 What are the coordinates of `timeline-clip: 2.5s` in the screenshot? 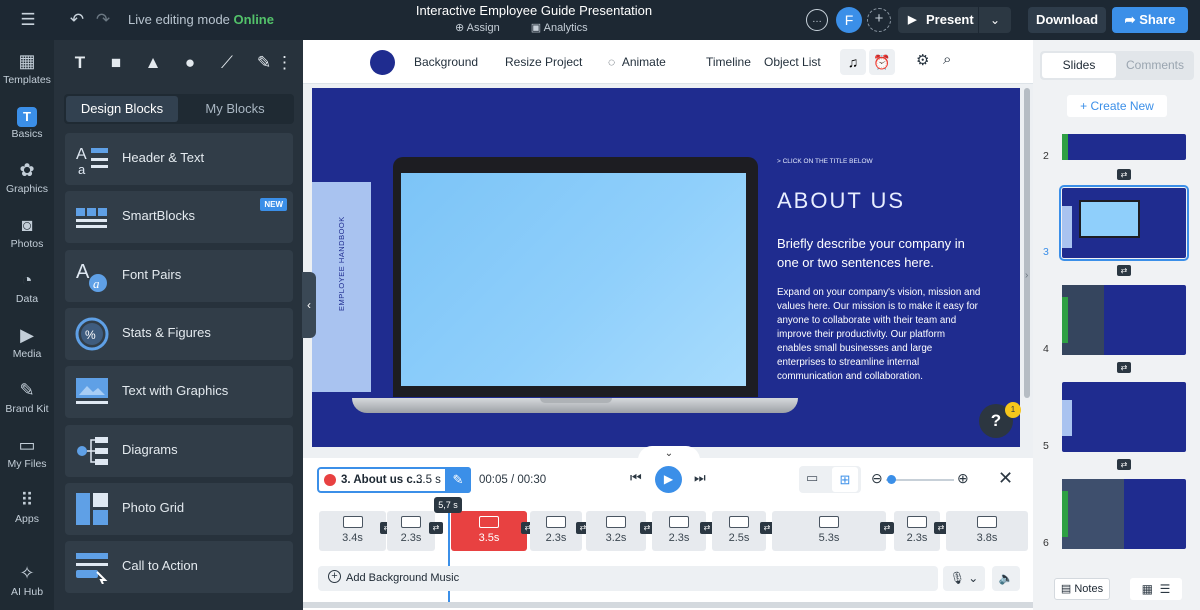 It's located at (739, 531).